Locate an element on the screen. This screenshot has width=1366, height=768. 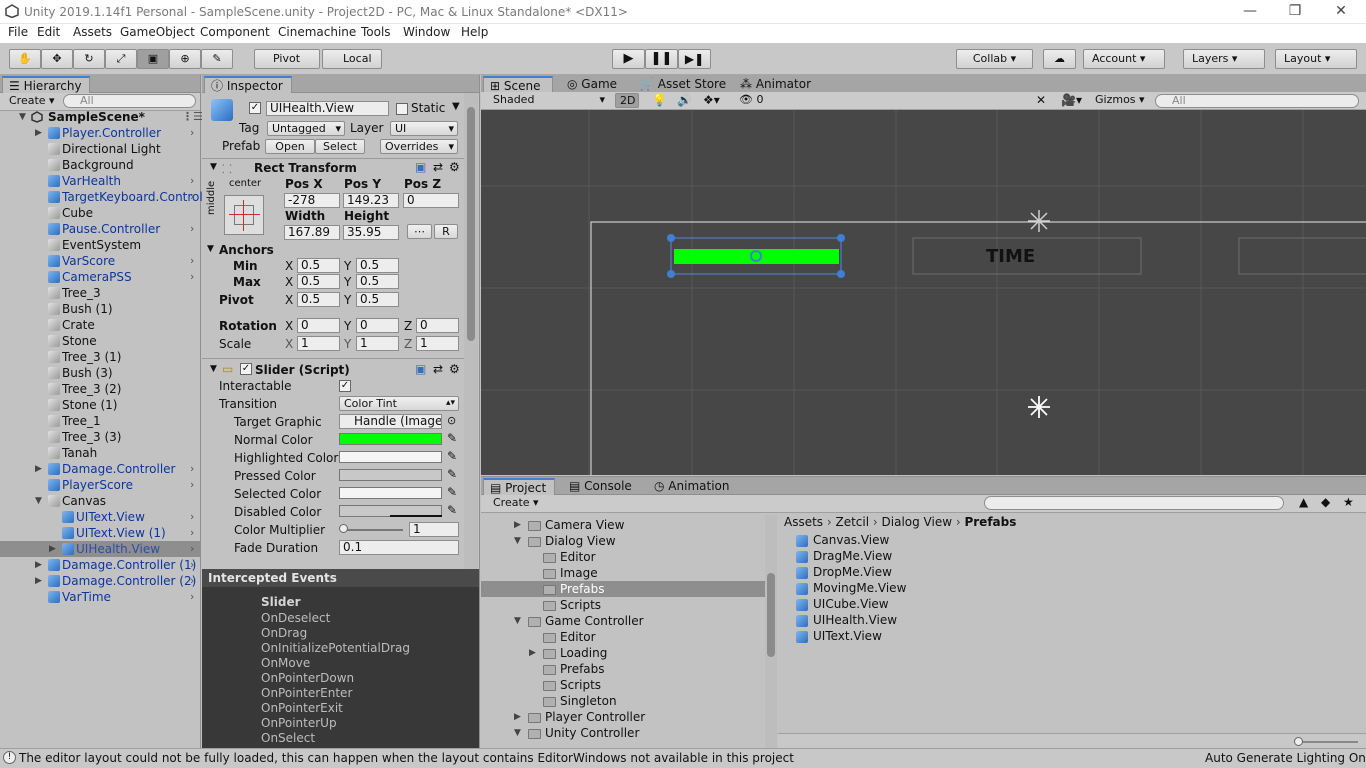
camera-icon: 🎥▾ is located at coordinates (1071, 100).